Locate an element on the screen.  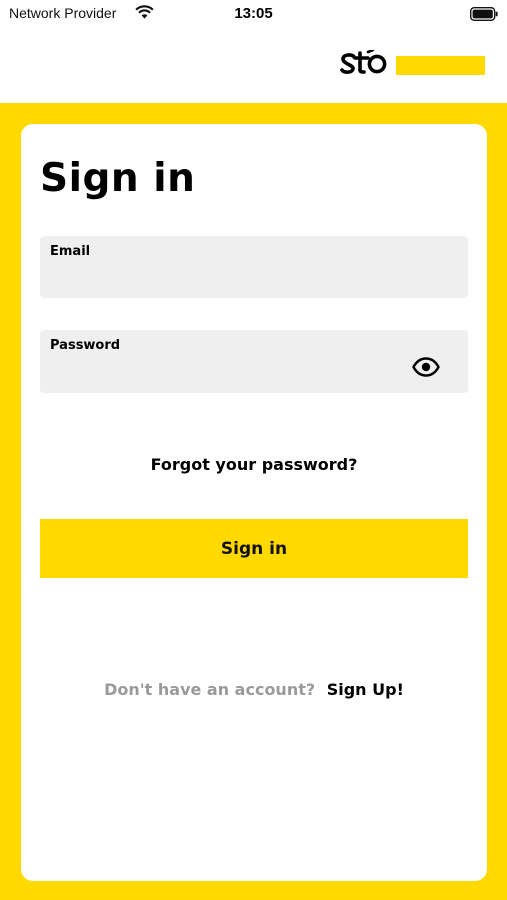
password-field: Password is located at coordinates (254, 361).